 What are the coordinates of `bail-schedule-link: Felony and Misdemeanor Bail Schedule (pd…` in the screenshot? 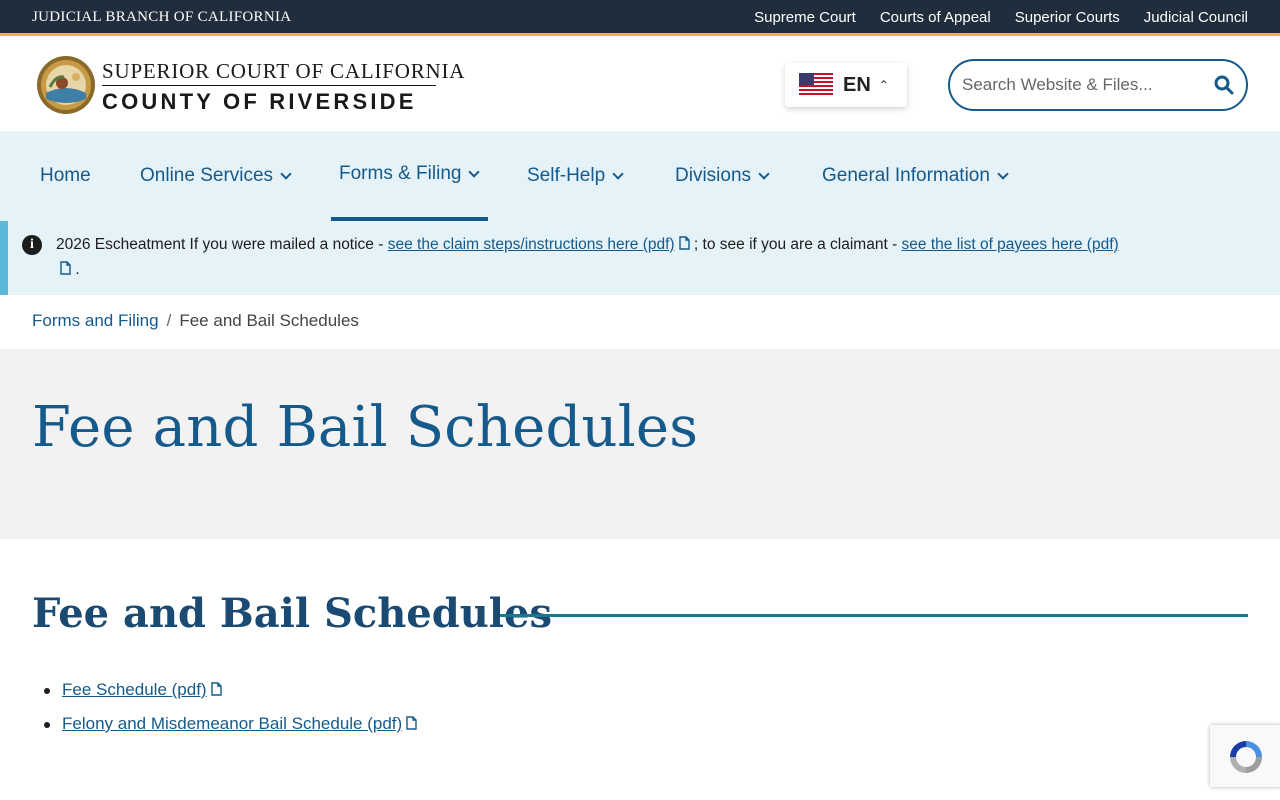 It's located at (232, 723).